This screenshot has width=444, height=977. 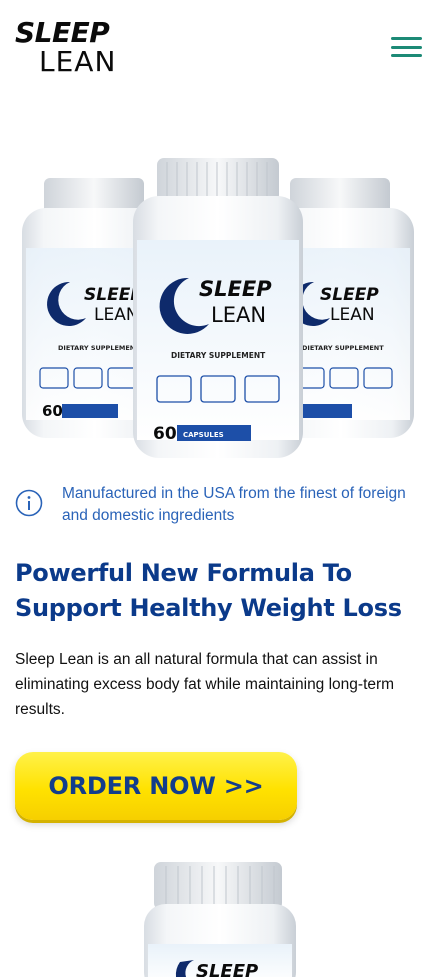 I want to click on site-logo: SLEEP LEAN, so click(x=65, y=47).